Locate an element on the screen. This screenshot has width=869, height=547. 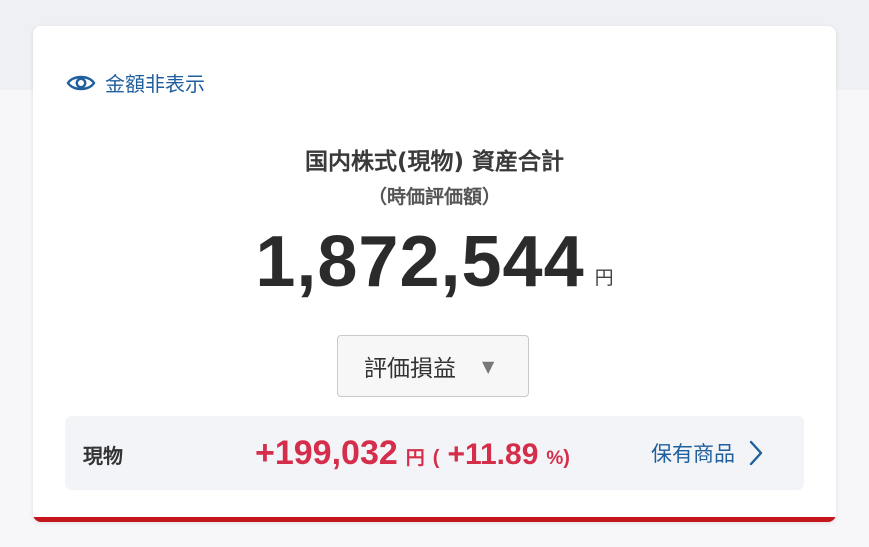
profit-loss-percent: +11.89 is located at coordinates (493, 454).